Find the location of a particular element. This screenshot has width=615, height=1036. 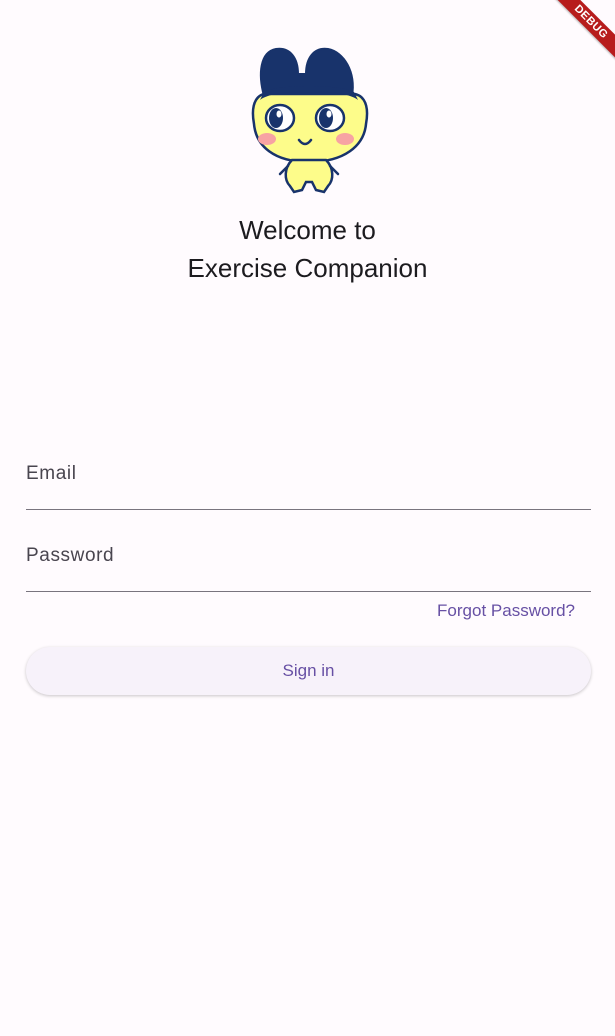

password-field: Password is located at coordinates (308, 561).